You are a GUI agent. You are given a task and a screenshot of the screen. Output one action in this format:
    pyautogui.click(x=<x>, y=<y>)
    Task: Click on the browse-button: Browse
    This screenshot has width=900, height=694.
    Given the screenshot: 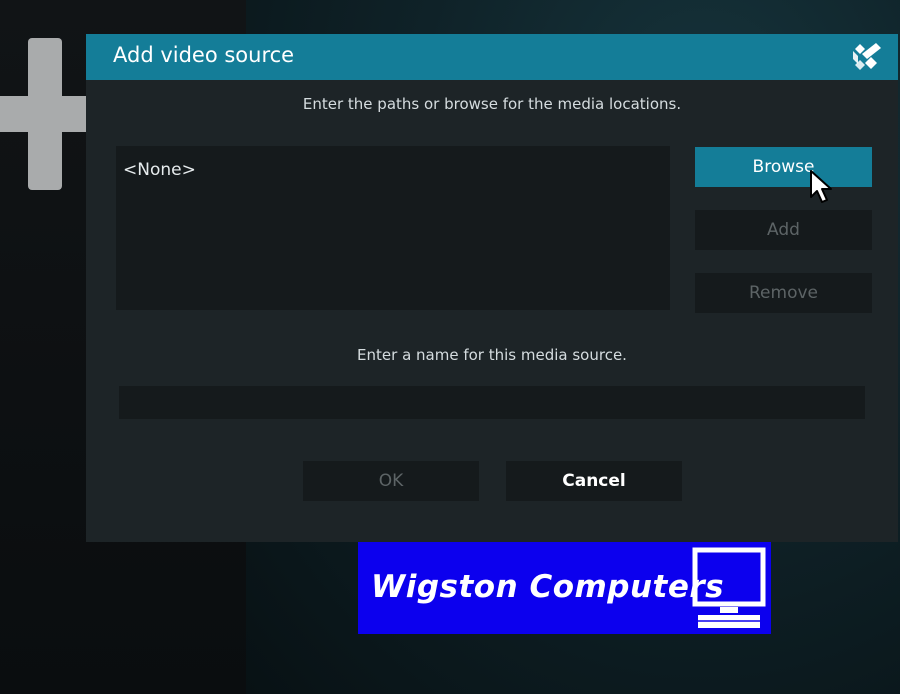 What is the action you would take?
    pyautogui.click(x=783, y=167)
    